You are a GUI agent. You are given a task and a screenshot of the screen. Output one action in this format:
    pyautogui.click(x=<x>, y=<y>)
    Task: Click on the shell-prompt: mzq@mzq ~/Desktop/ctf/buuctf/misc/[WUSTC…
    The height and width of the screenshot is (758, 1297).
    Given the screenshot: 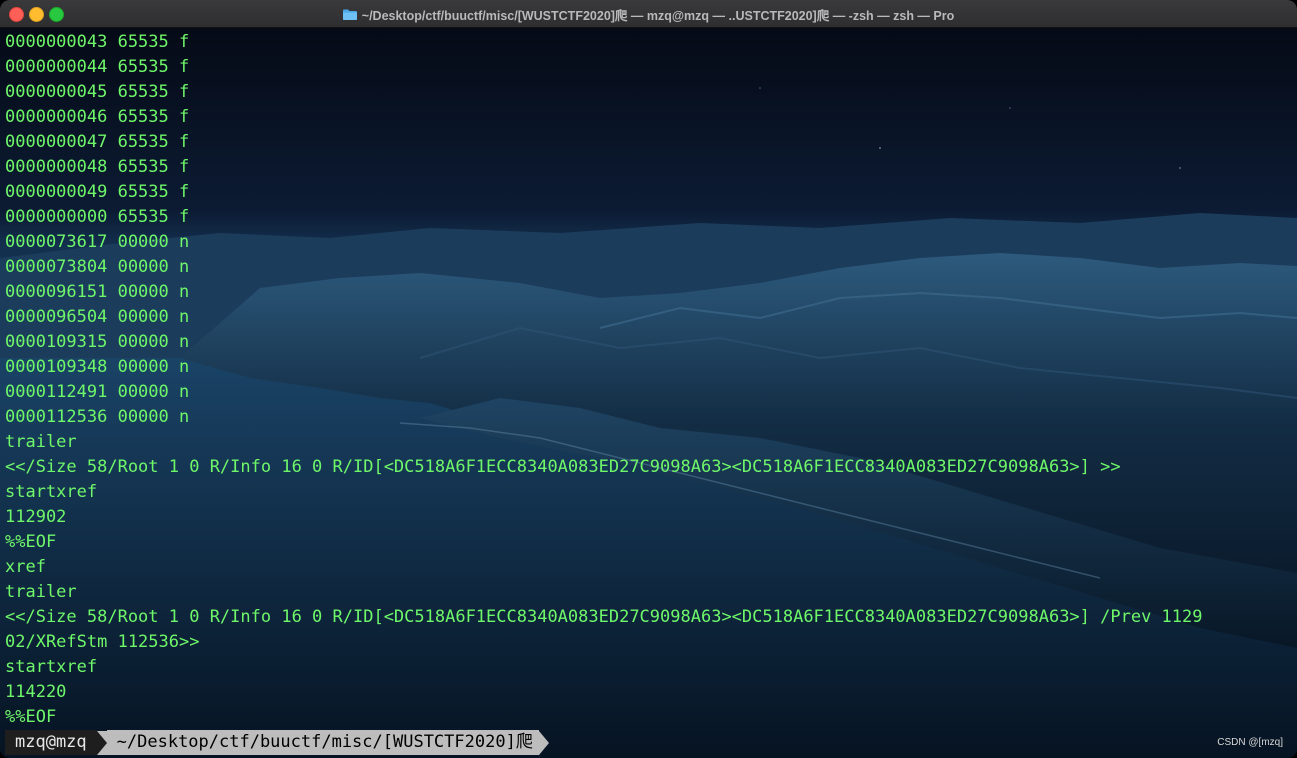 What is the action you would take?
    pyautogui.click(x=277, y=742)
    